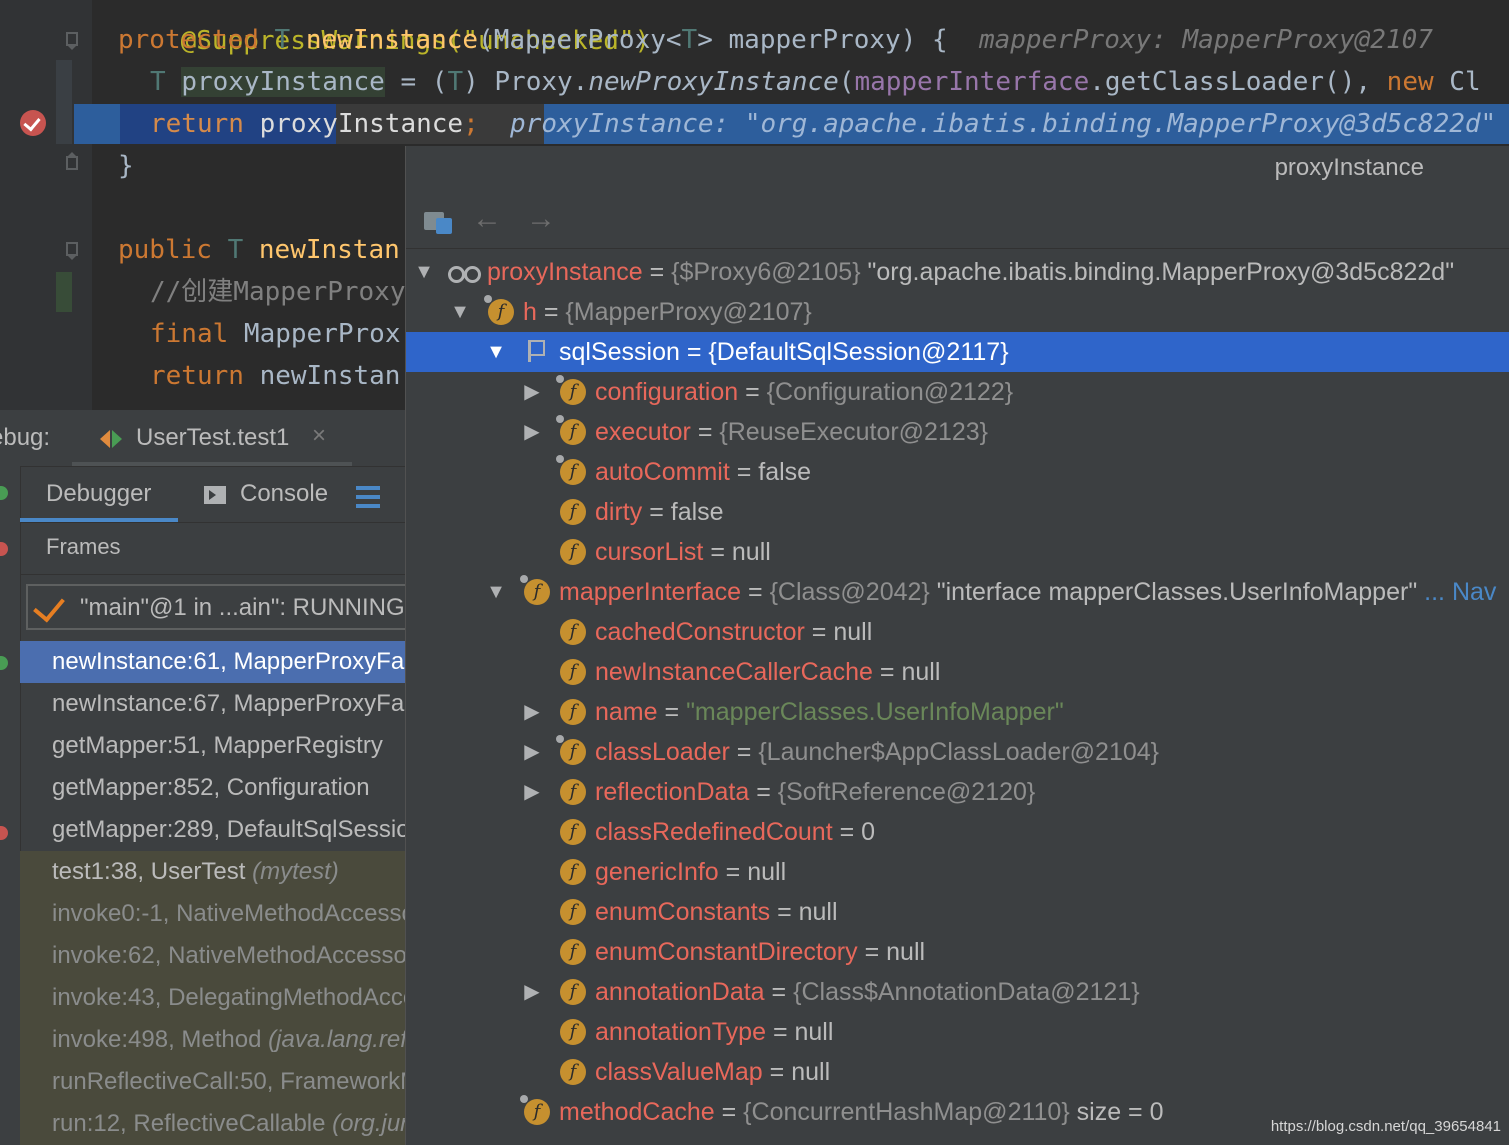 Image resolution: width=1509 pixels, height=1145 pixels. What do you see at coordinates (111, 439) in the screenshot?
I see `junit-run-icon` at bounding box center [111, 439].